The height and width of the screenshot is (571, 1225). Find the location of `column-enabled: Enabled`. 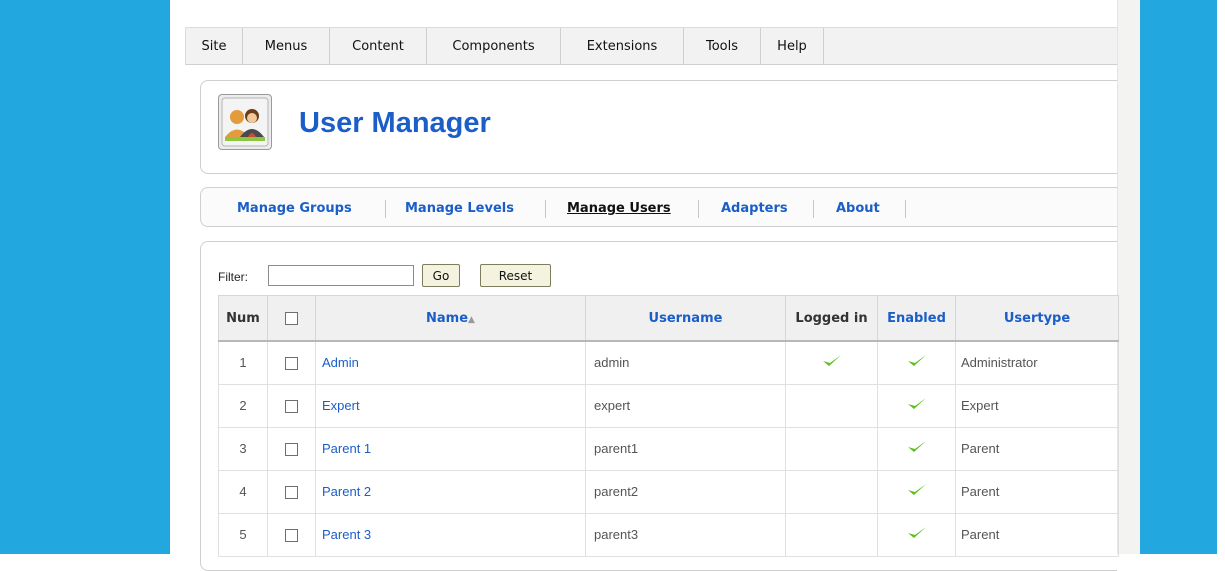

column-enabled: Enabled is located at coordinates (916, 318).